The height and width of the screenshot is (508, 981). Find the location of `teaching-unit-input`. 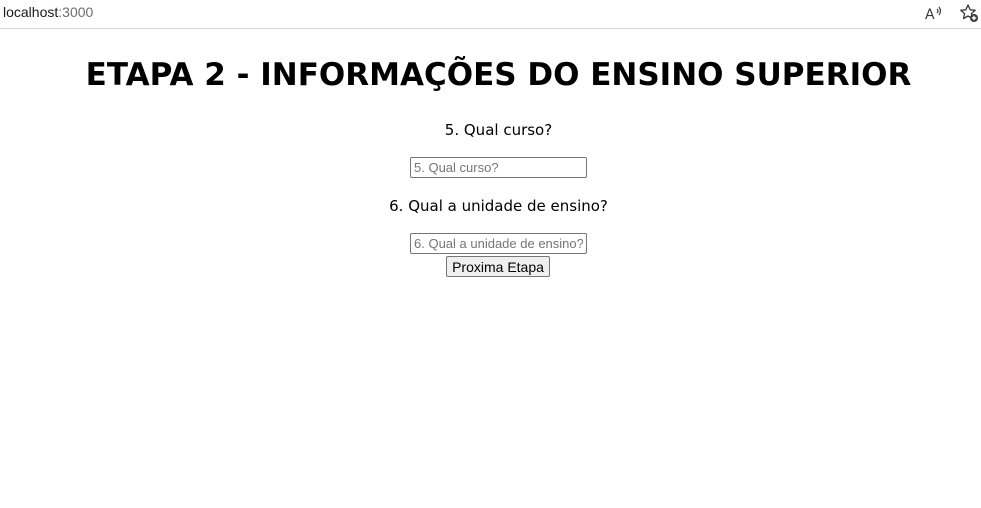

teaching-unit-input is located at coordinates (498, 243).